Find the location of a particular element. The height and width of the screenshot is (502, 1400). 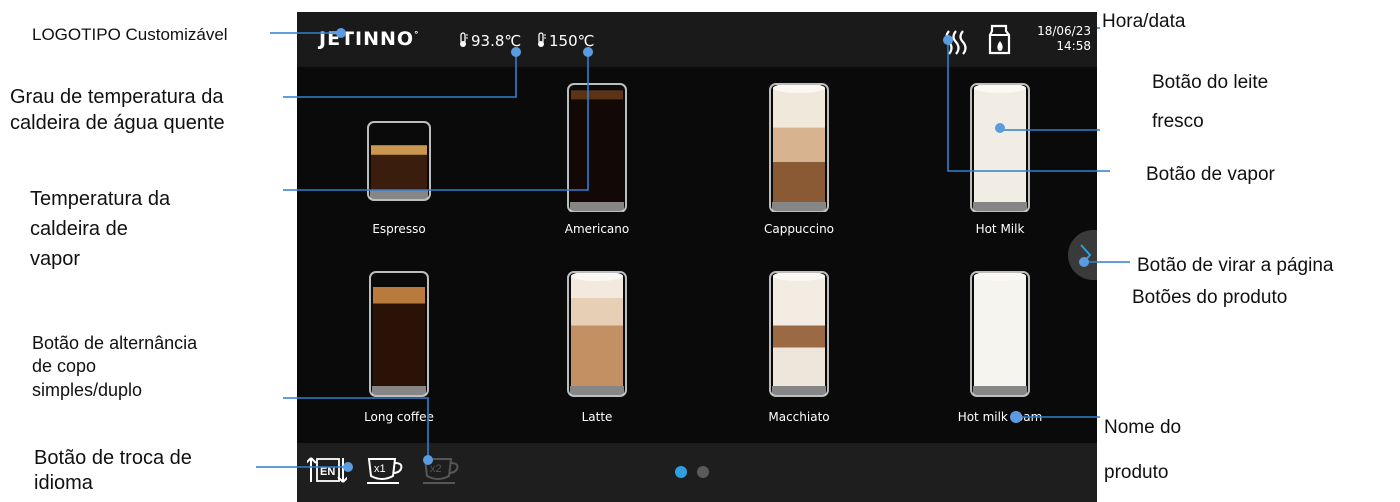

page-turn-button is located at coordinates (1082, 255).